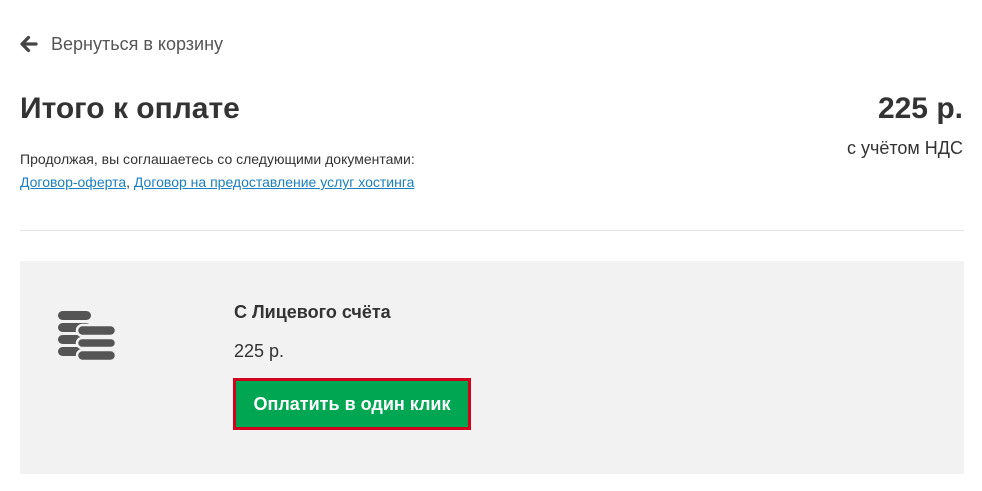 The image size is (982, 491). Describe the element at coordinates (312, 312) in the screenshot. I see `payment-method-title: С Лицевого счёта` at that location.